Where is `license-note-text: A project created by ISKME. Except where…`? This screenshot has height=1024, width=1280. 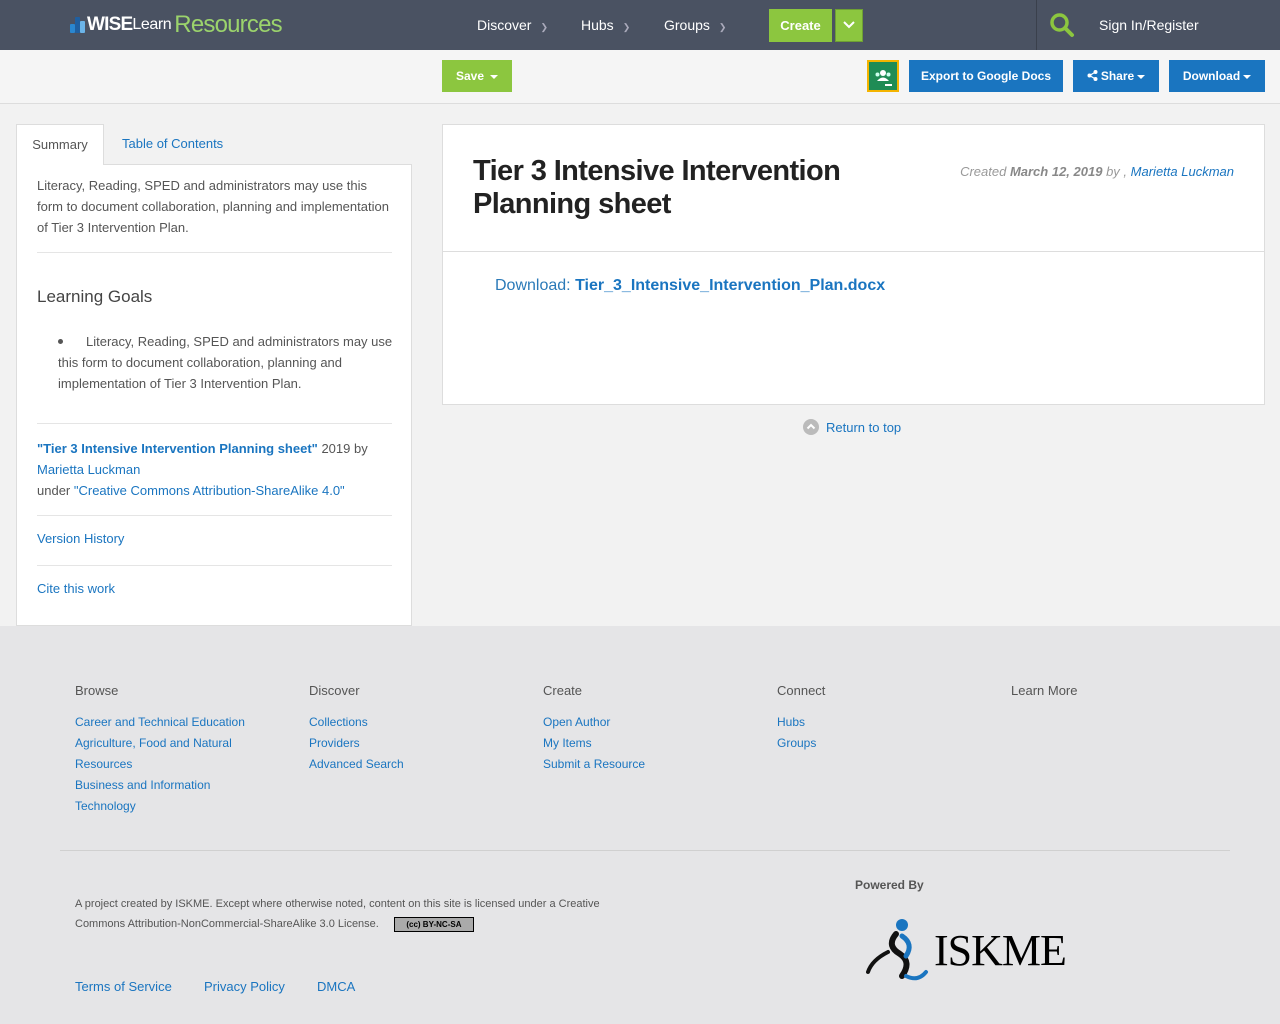
license-note-text: A project created by ISKME. Except where… is located at coordinates (337, 914).